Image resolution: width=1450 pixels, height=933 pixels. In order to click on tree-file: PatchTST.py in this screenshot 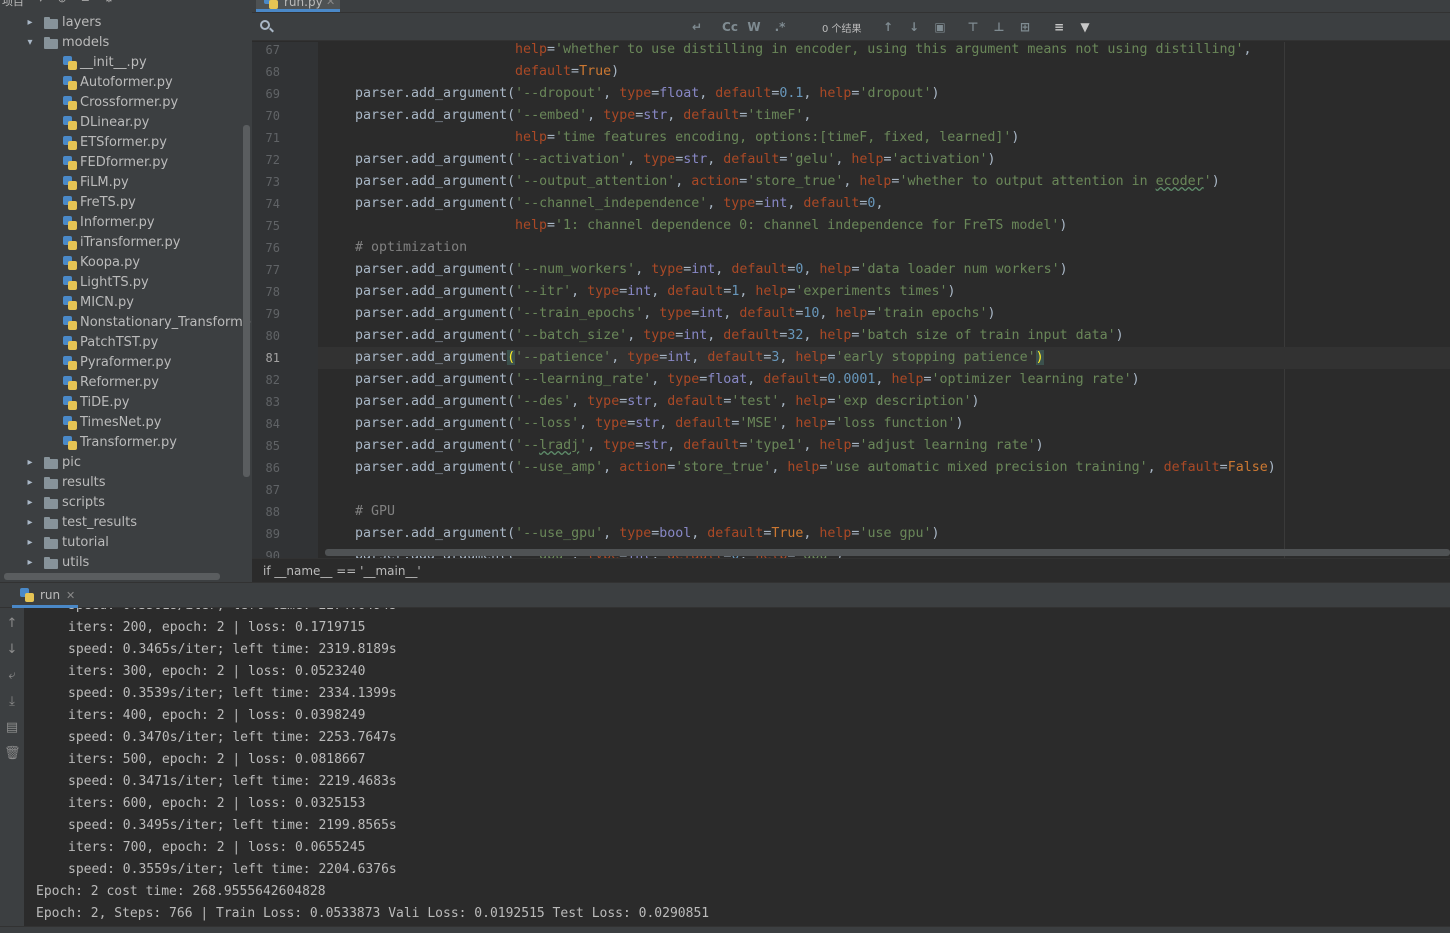, I will do `click(126, 343)`.